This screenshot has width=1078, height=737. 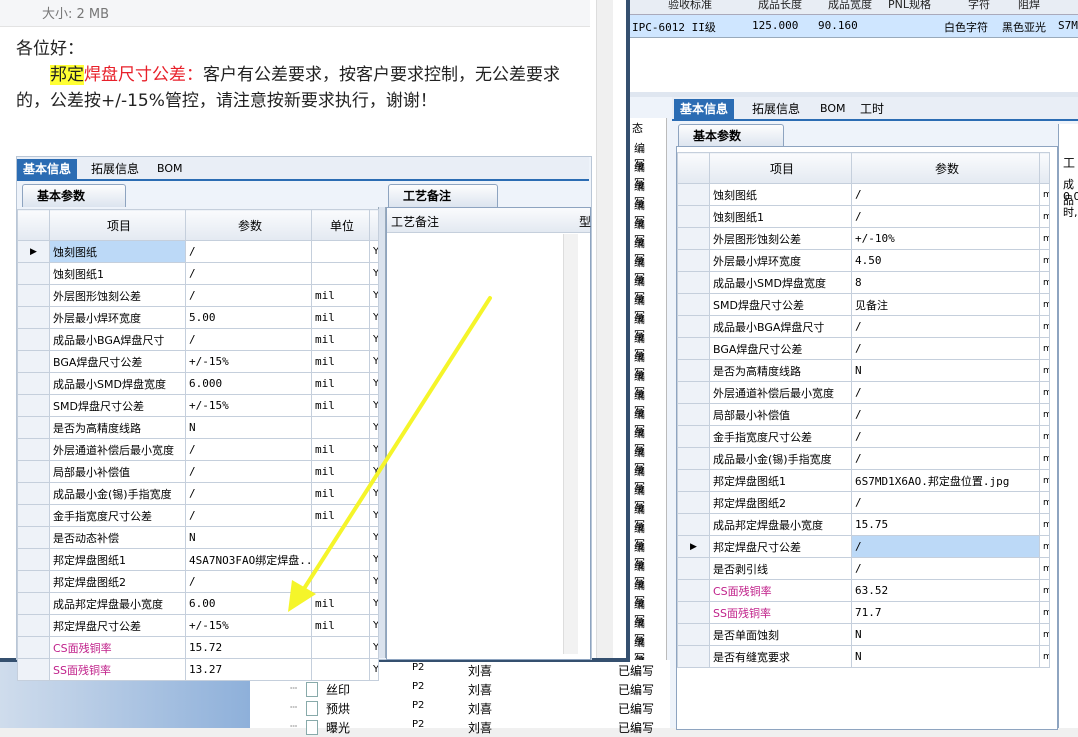 I want to click on emb-col-header-item: 项目, so click(x=117, y=225).